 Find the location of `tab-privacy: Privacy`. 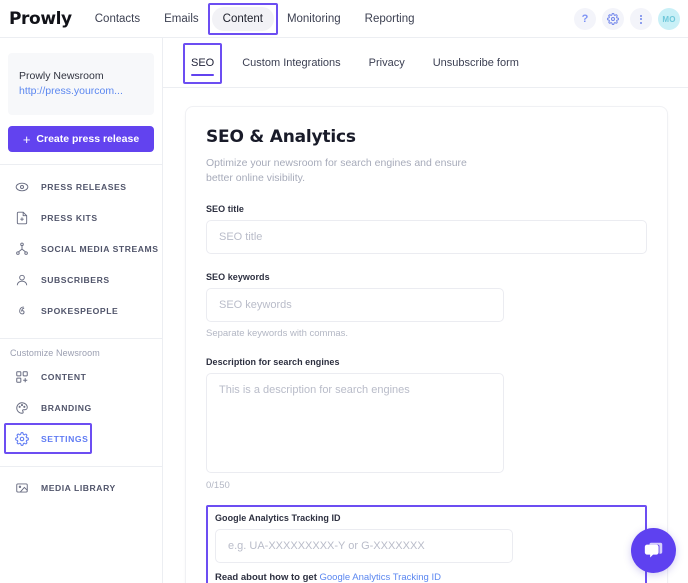

tab-privacy: Privacy is located at coordinates (387, 63).